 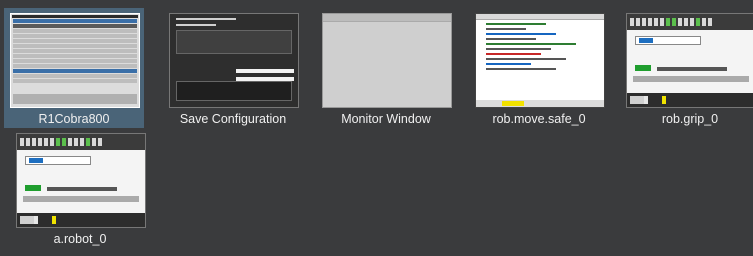 I want to click on window-title: Monitor Window, so click(x=386, y=119).